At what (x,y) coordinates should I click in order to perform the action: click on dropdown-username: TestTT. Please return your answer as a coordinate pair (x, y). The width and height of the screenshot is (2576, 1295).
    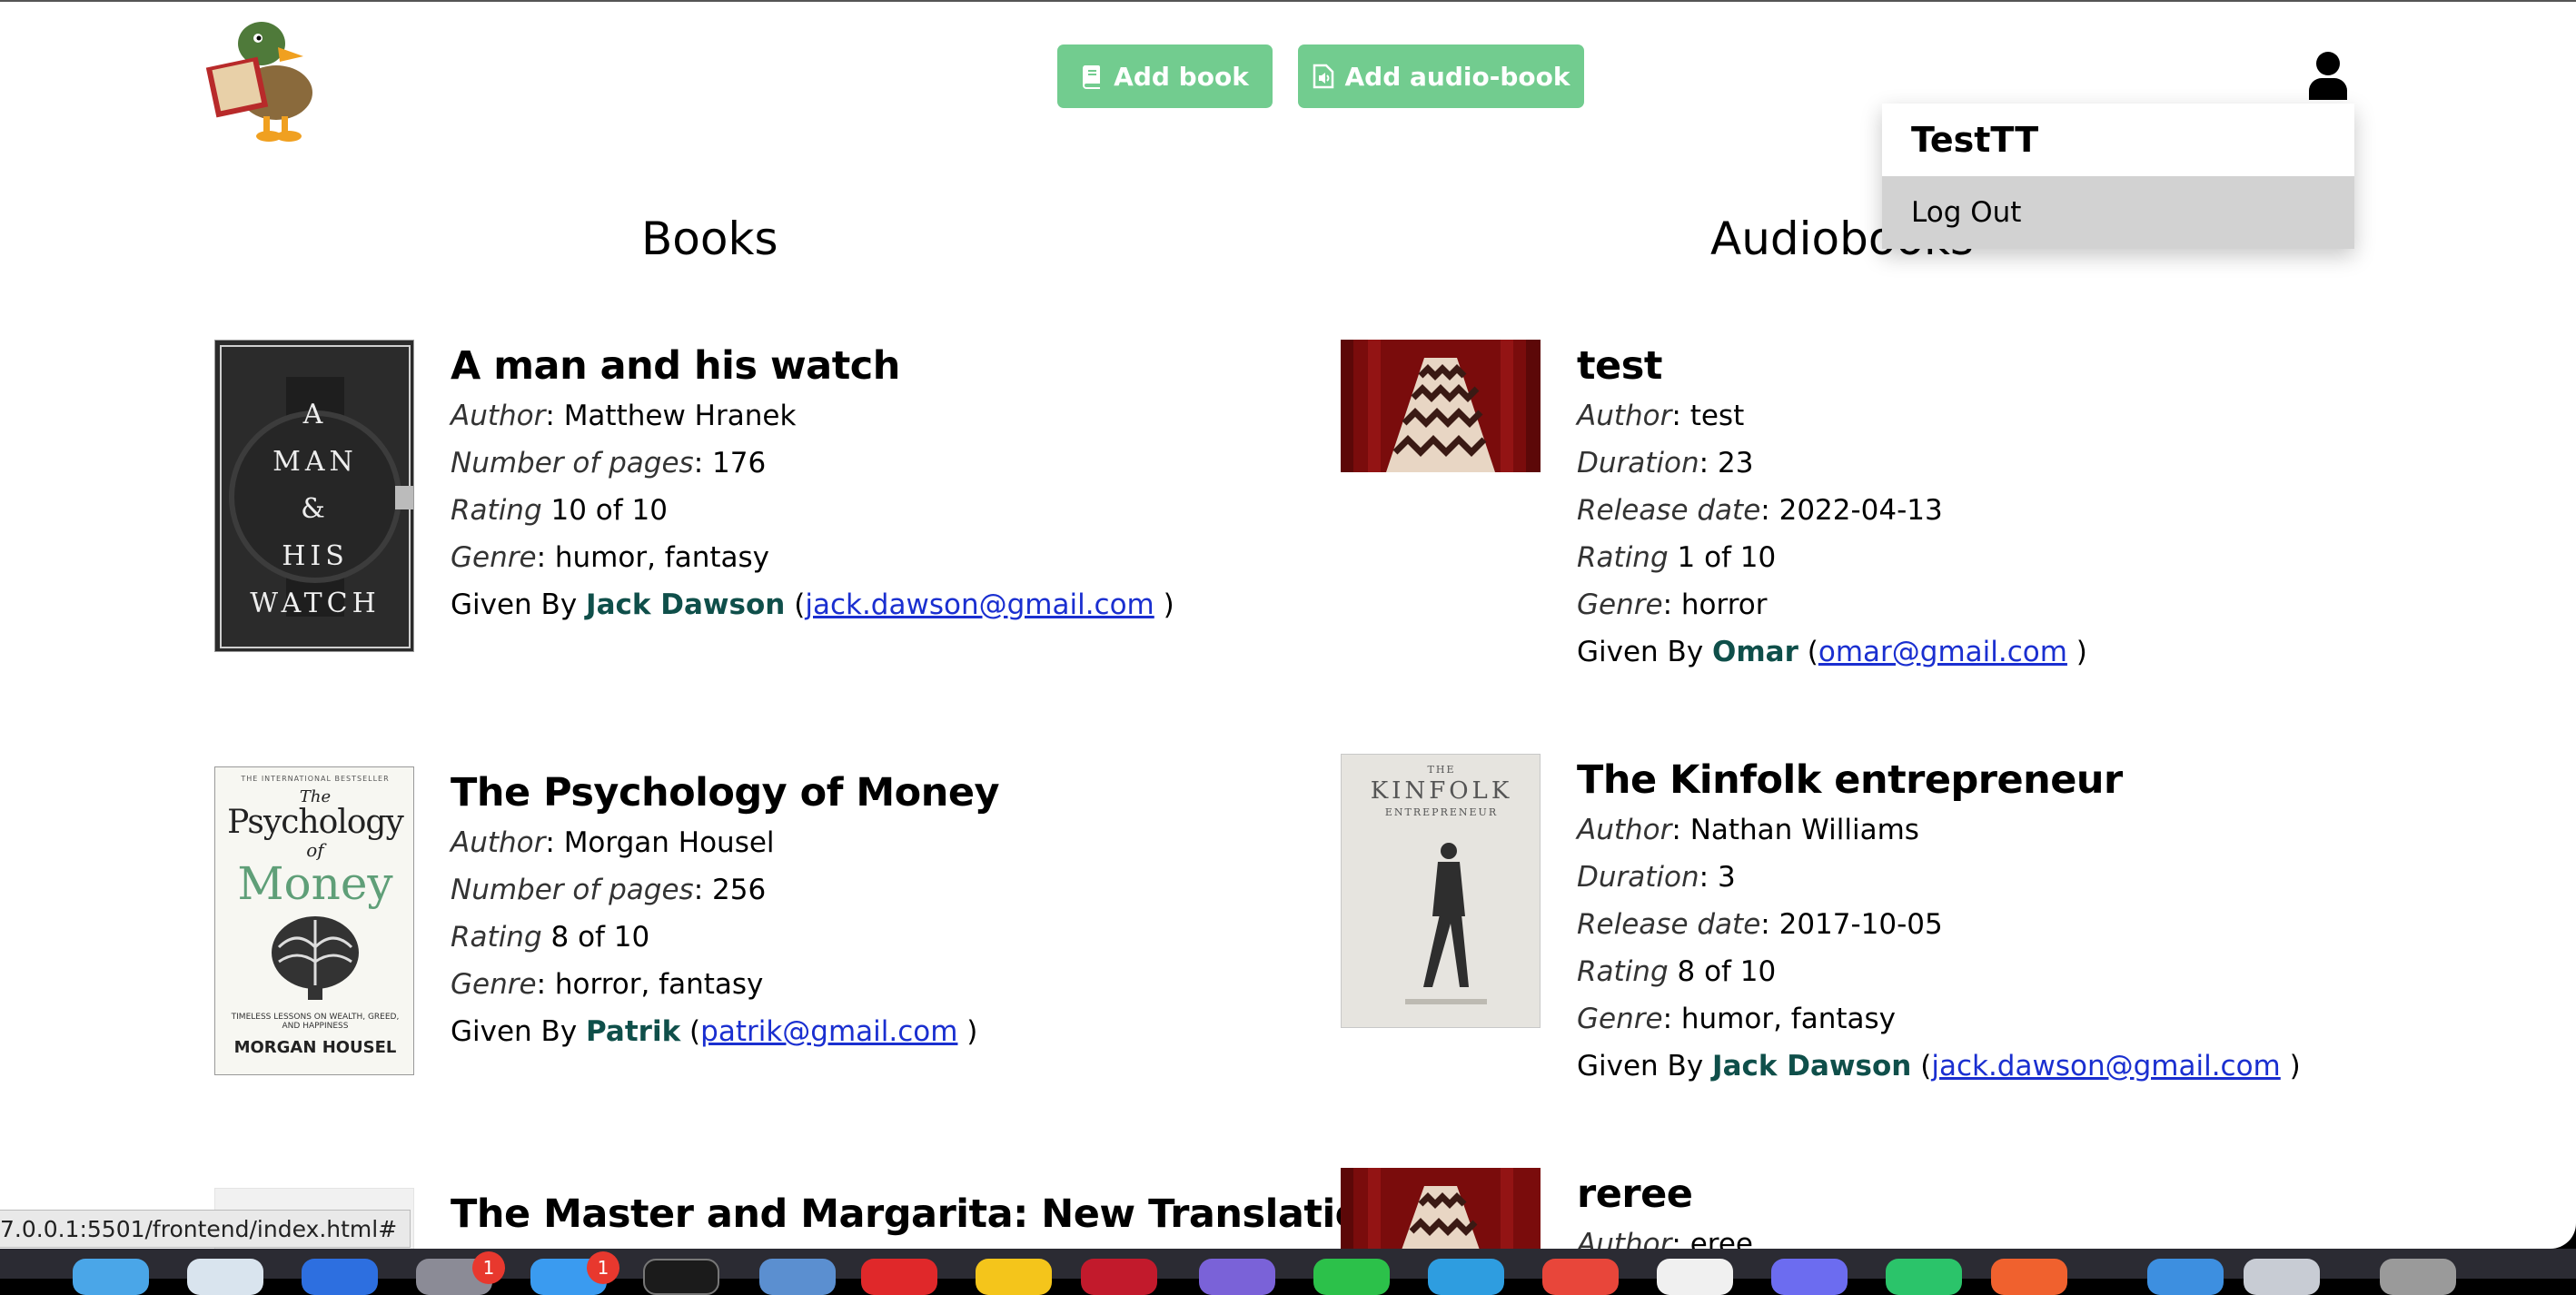
    Looking at the image, I should click on (1975, 140).